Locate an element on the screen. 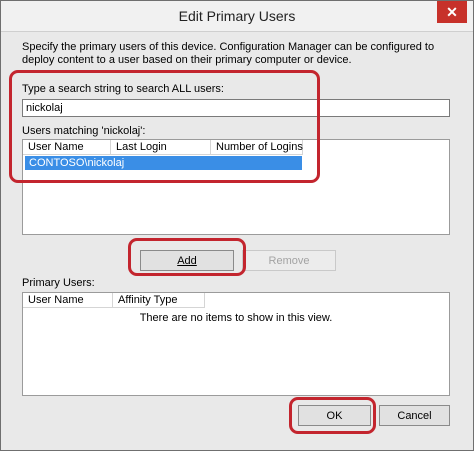 The image size is (474, 451). cancel-button: Cancel is located at coordinates (414, 415).